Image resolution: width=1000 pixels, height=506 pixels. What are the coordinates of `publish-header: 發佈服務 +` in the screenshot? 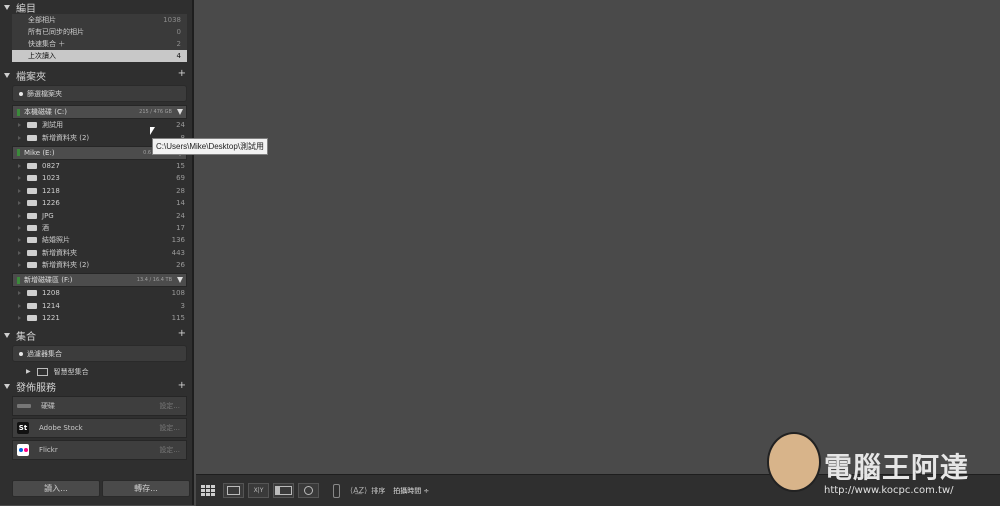 It's located at (96, 387).